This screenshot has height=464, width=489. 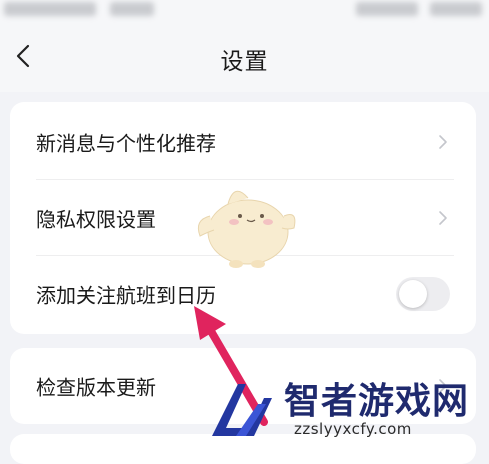 What do you see at coordinates (246, 229) in the screenshot?
I see `mascot-sticker-icon` at bounding box center [246, 229].